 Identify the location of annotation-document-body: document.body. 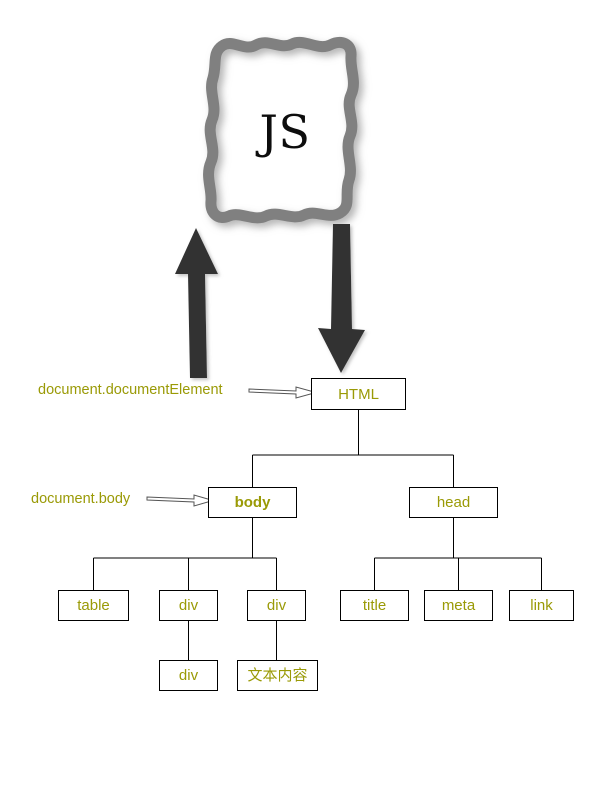
(81, 499).